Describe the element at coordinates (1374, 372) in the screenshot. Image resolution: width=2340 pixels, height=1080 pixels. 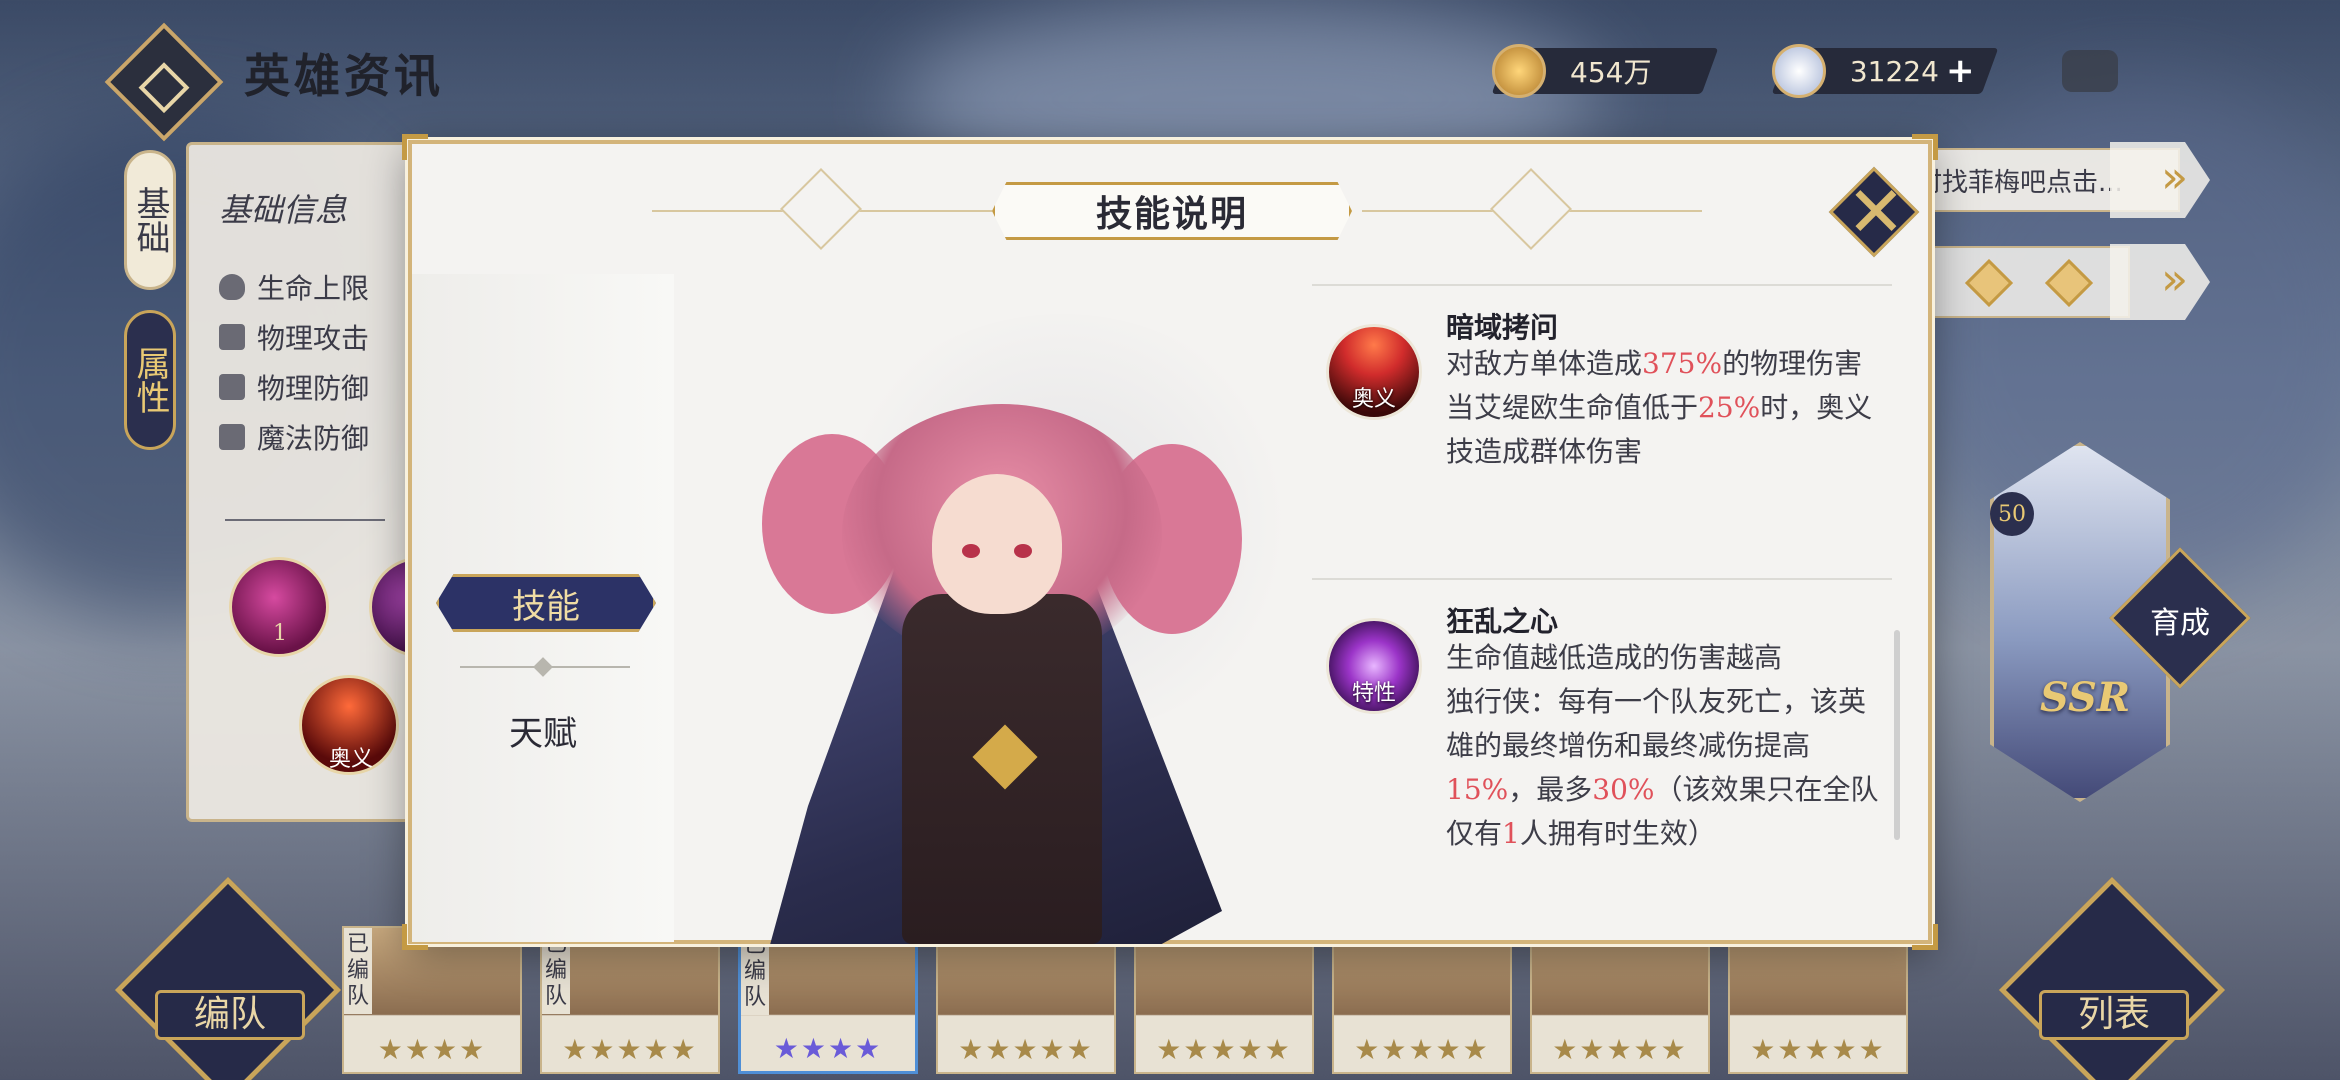
I see `ultimate-skill-icon: 奥义` at that location.